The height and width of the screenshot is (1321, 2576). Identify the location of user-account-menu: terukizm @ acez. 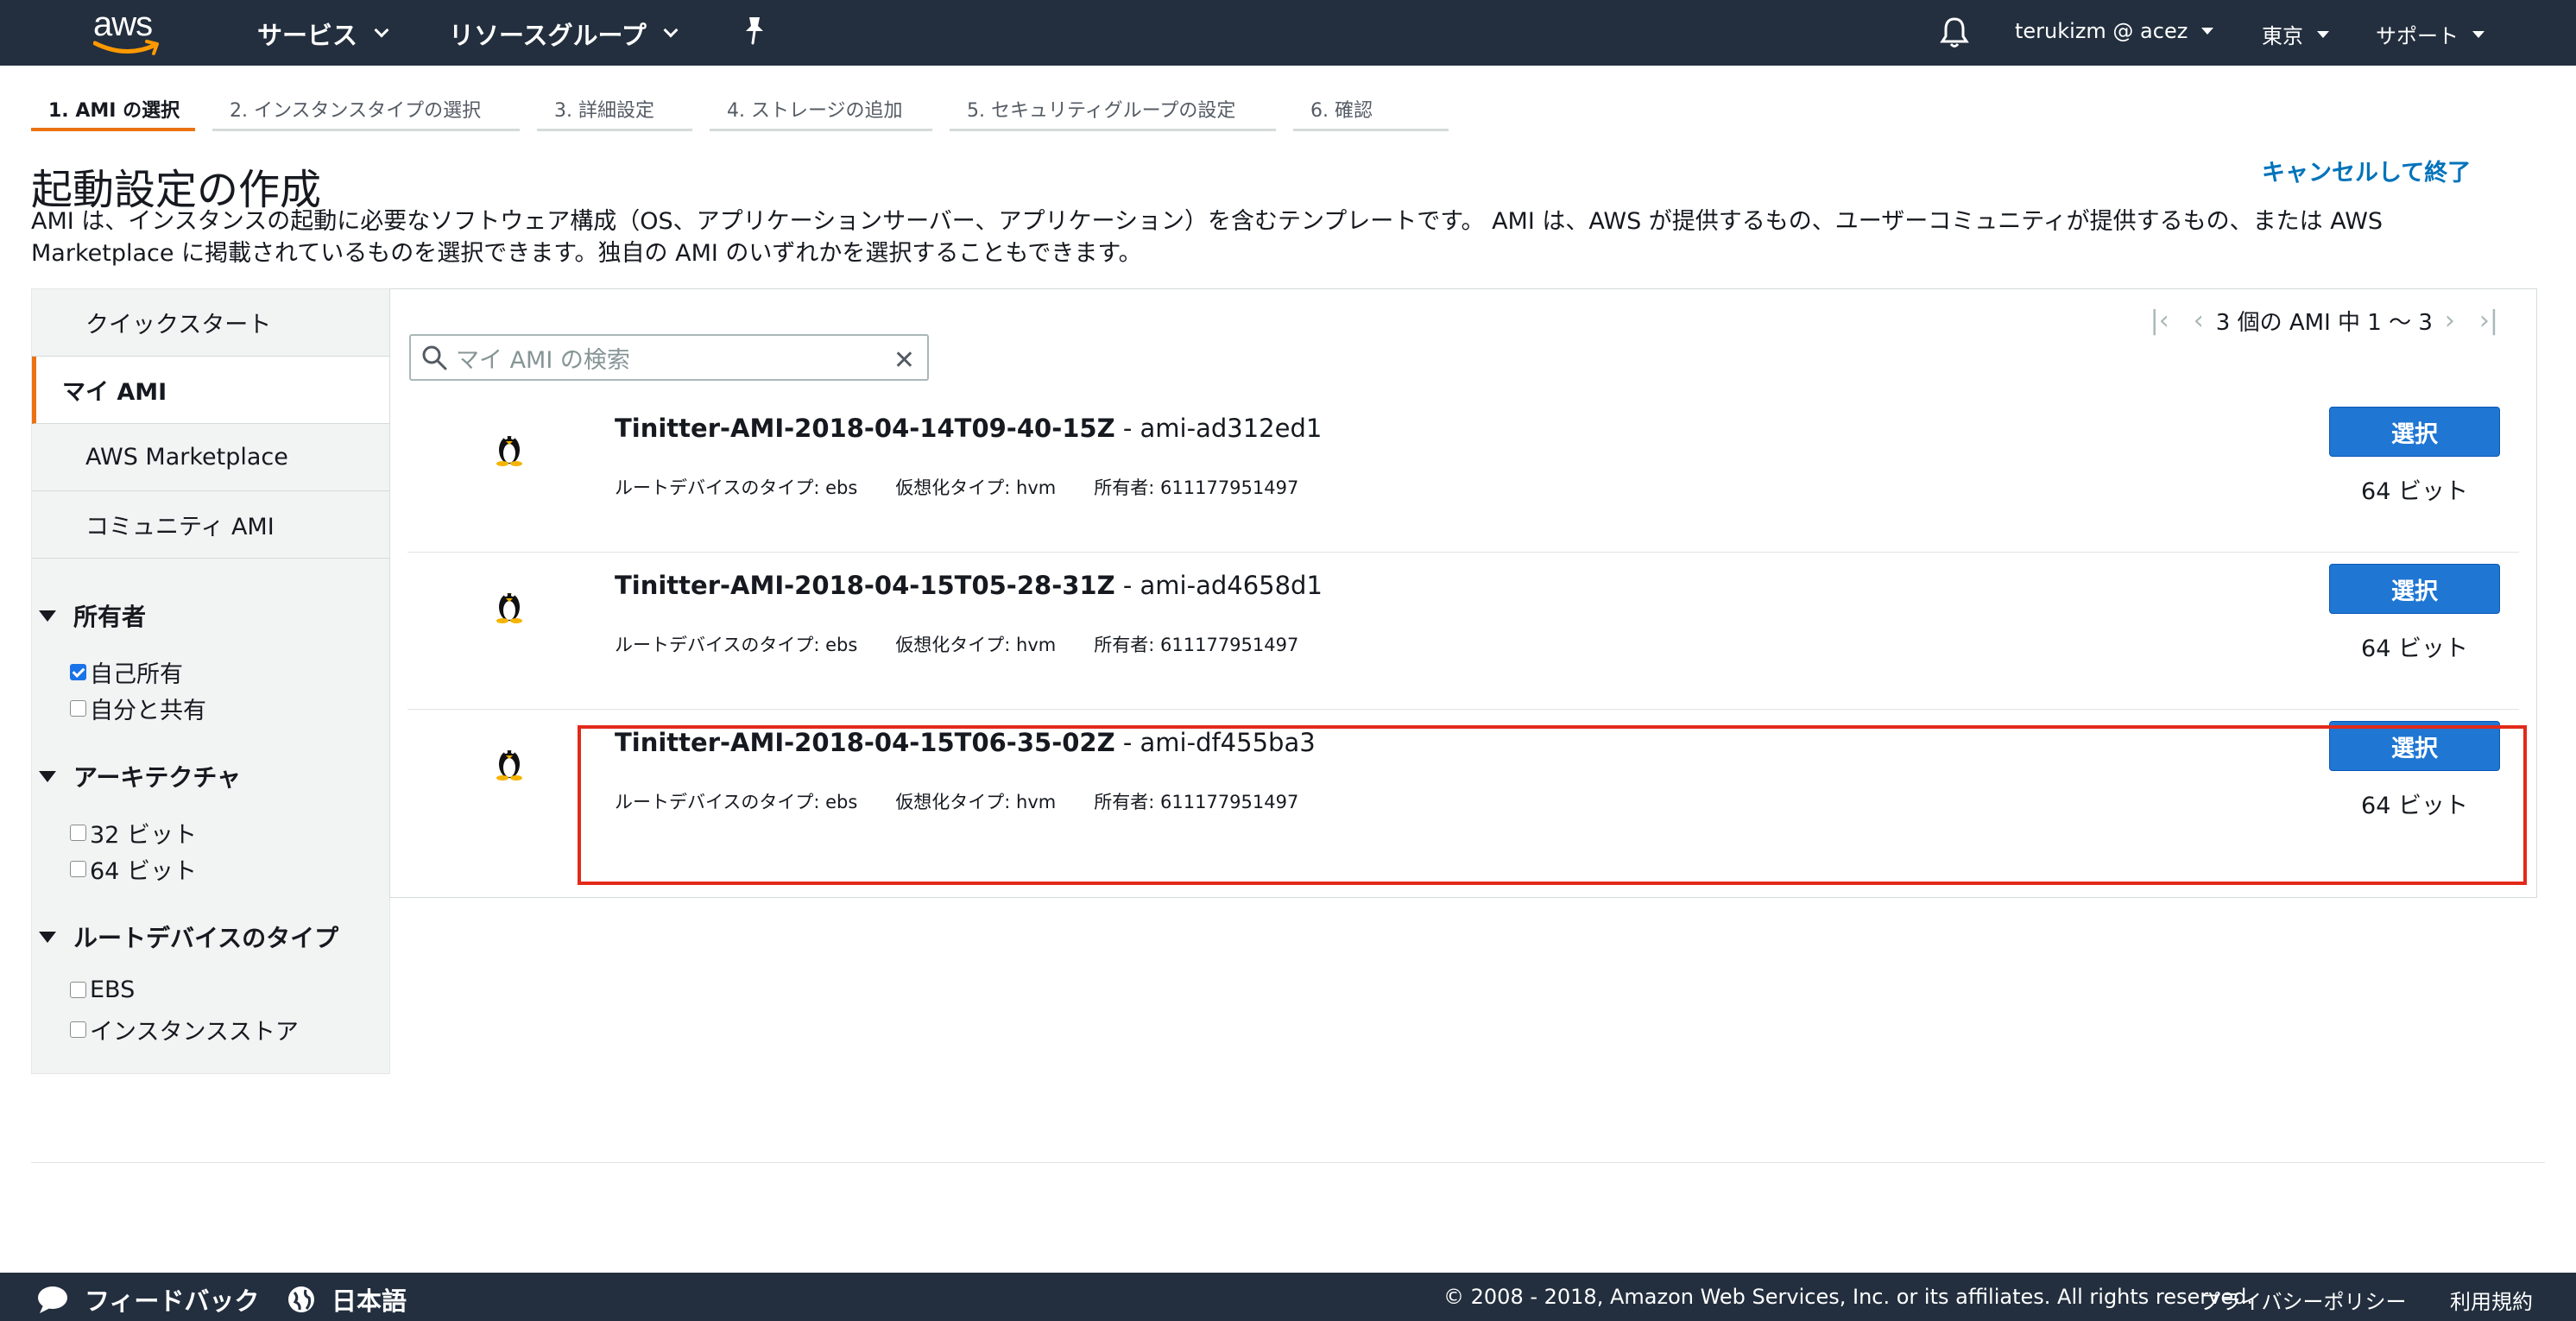
(2114, 31).